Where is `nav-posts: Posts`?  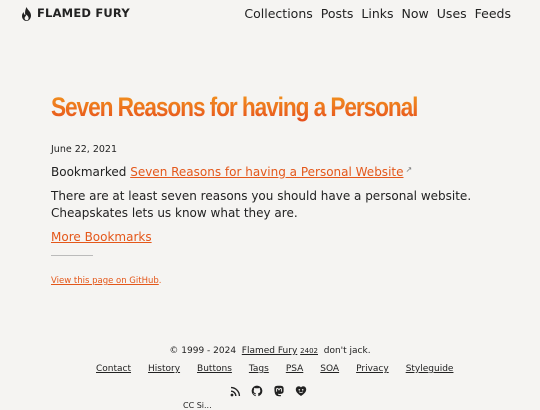
nav-posts: Posts is located at coordinates (337, 13).